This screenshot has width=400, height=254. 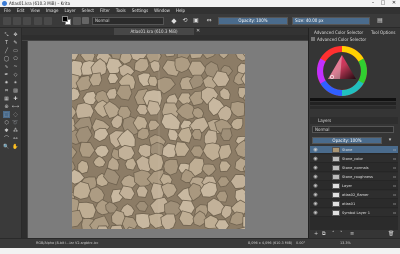 I want to click on layer-name: atlas02_flamer, so click(x=355, y=195).